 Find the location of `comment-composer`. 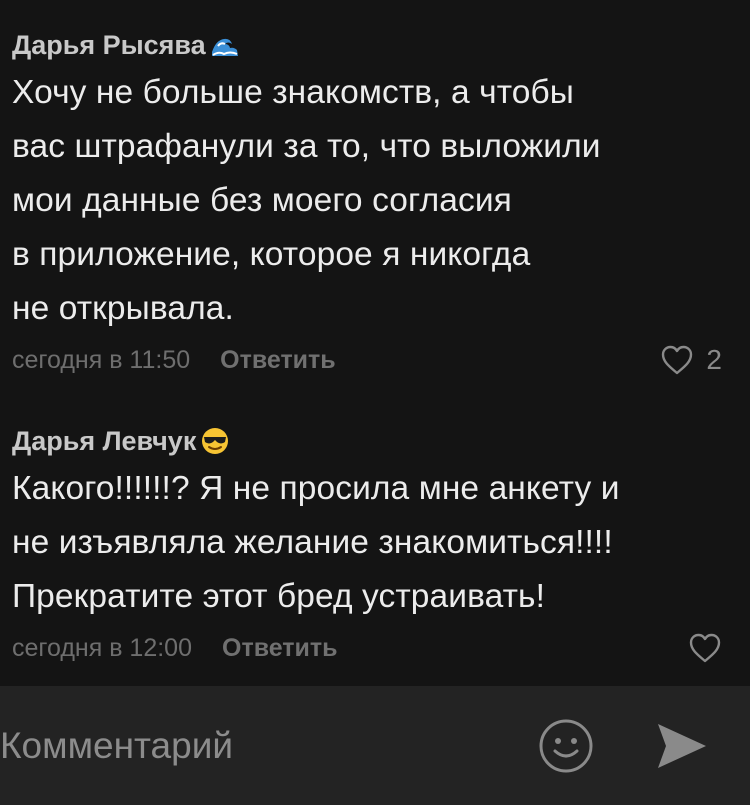

comment-composer is located at coordinates (375, 745).